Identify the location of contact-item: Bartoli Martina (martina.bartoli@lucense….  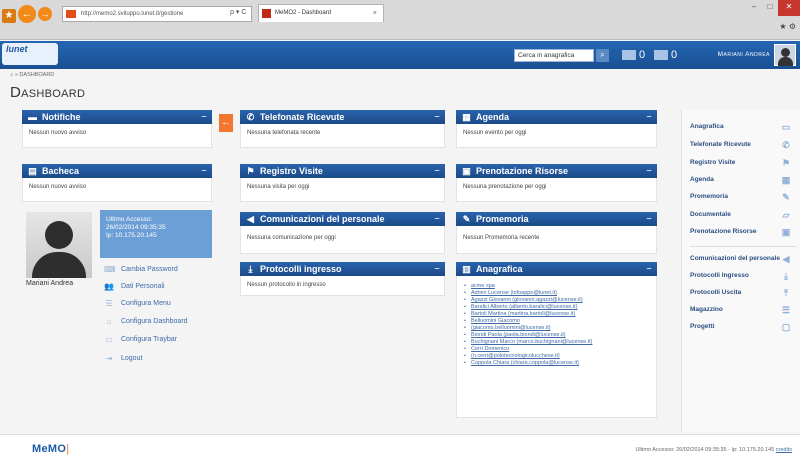
(556, 314).